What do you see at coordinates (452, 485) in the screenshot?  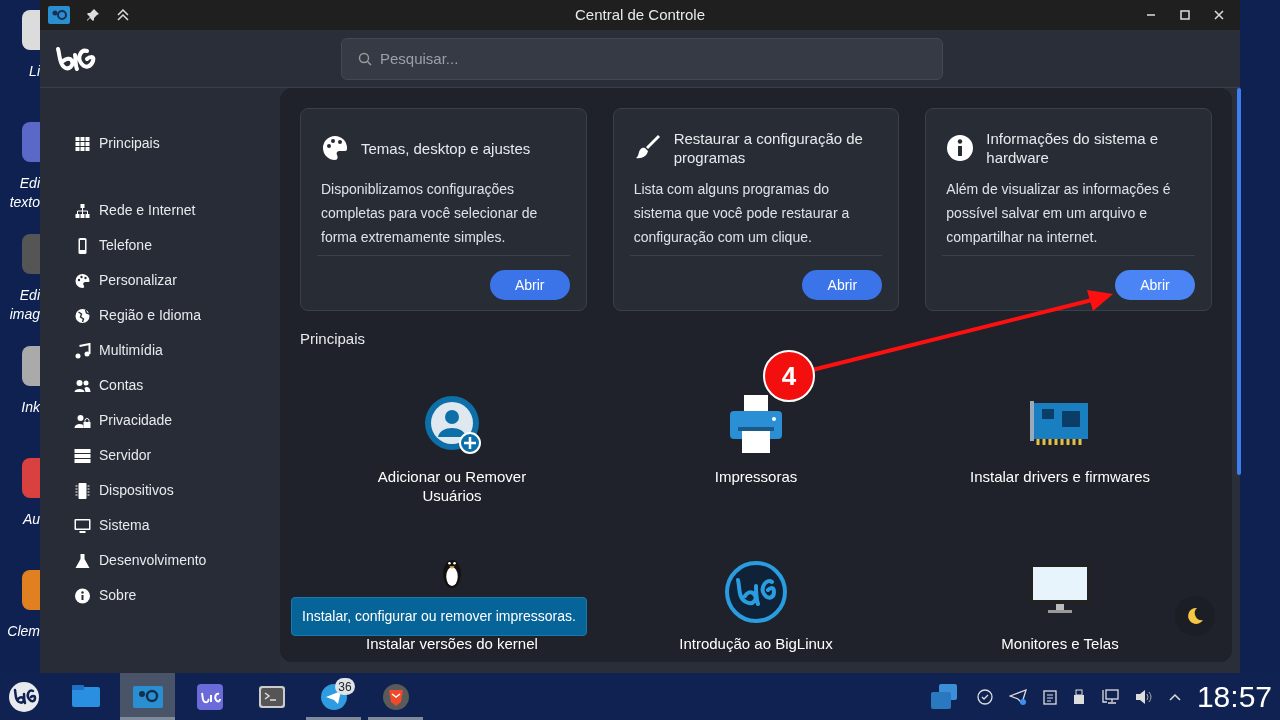 I see `app-label: Adicionar ou Remover Usuários` at bounding box center [452, 485].